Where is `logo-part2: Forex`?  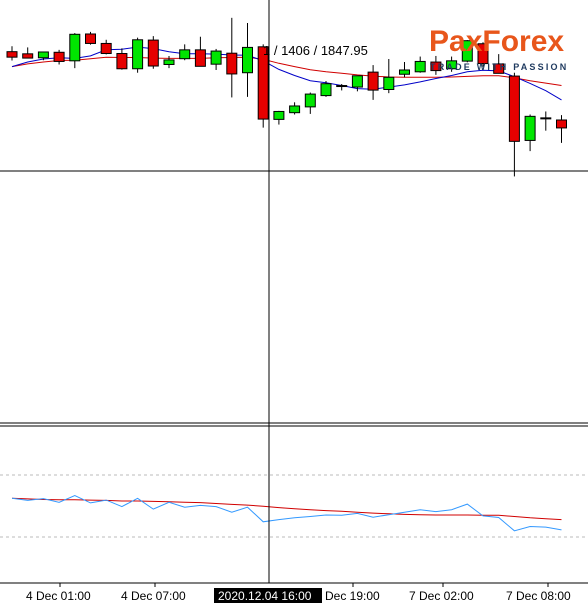 logo-part2: Forex is located at coordinates (523, 41).